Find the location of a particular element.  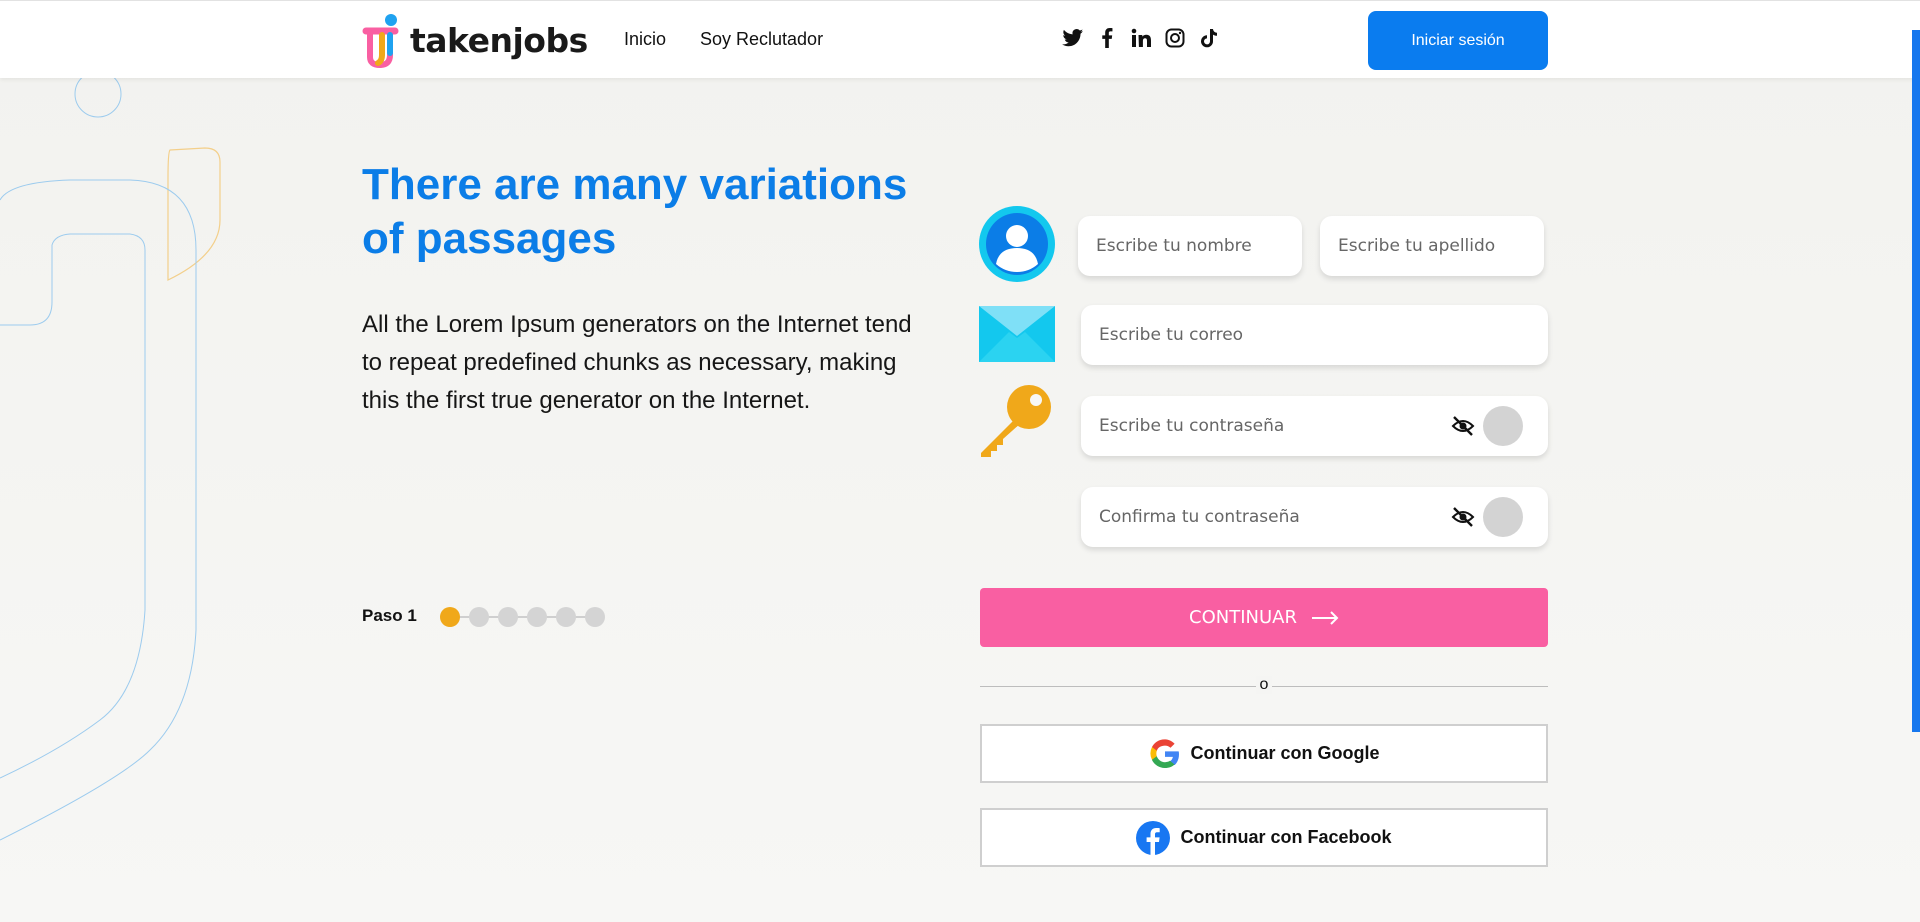

continue-button: CONTINUAR is located at coordinates (1264, 617).